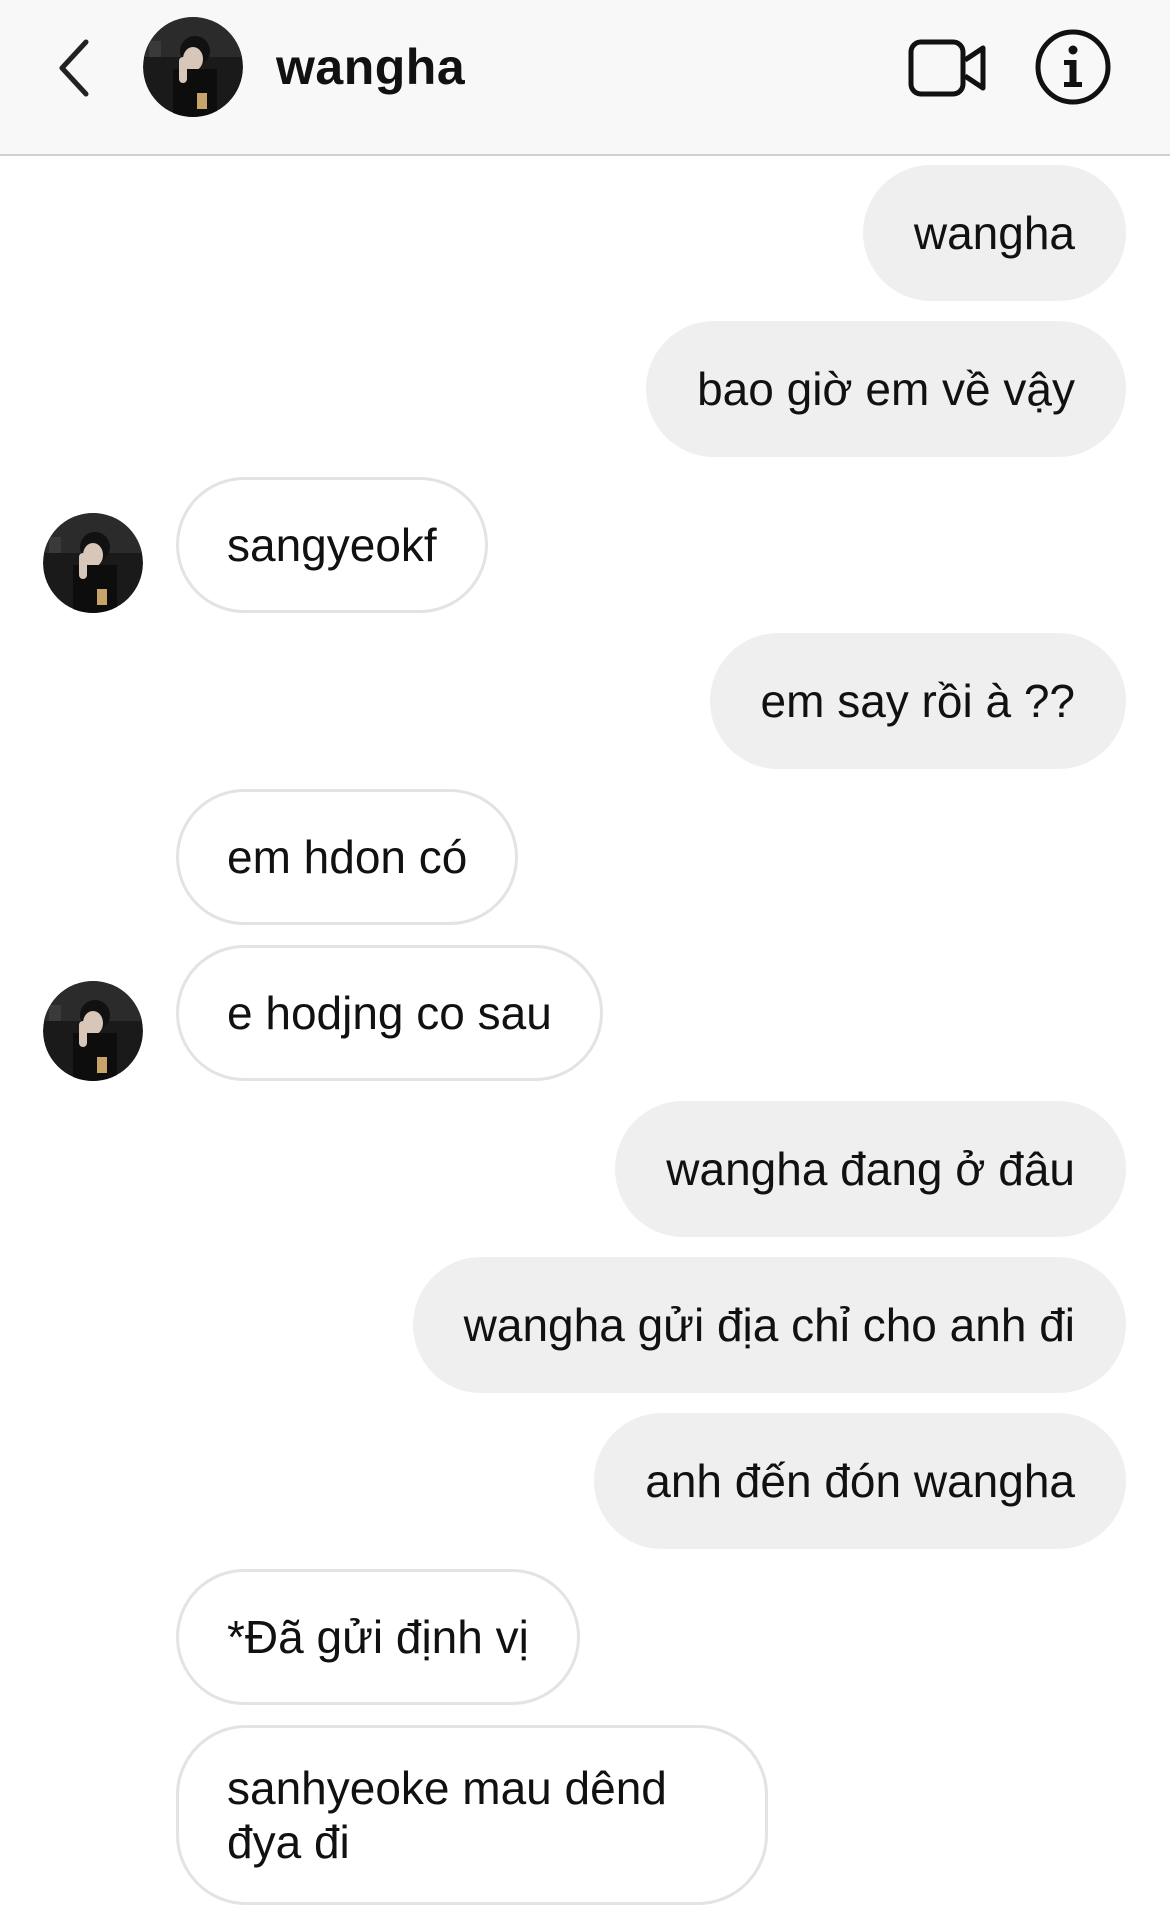 This screenshot has height=1911, width=1170. I want to click on video-call-button, so click(948, 68).